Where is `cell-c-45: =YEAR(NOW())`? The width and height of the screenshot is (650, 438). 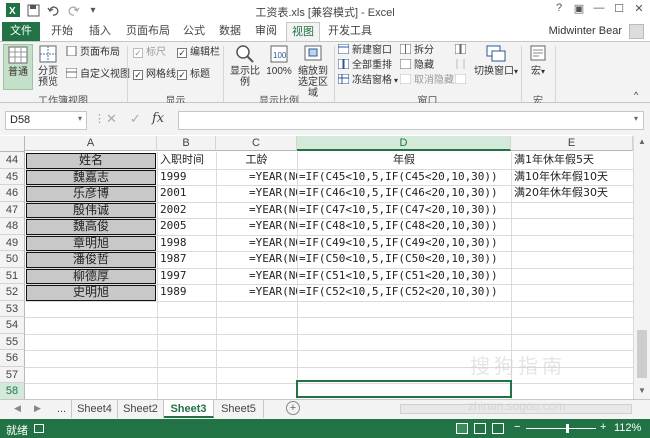 cell-c-45: =YEAR(NOW()) is located at coordinates (256, 177).